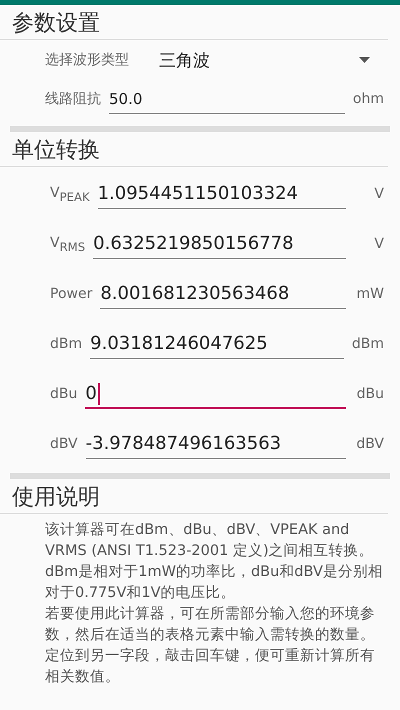  Describe the element at coordinates (364, 60) in the screenshot. I see `dropdown-arrow-icon` at that location.